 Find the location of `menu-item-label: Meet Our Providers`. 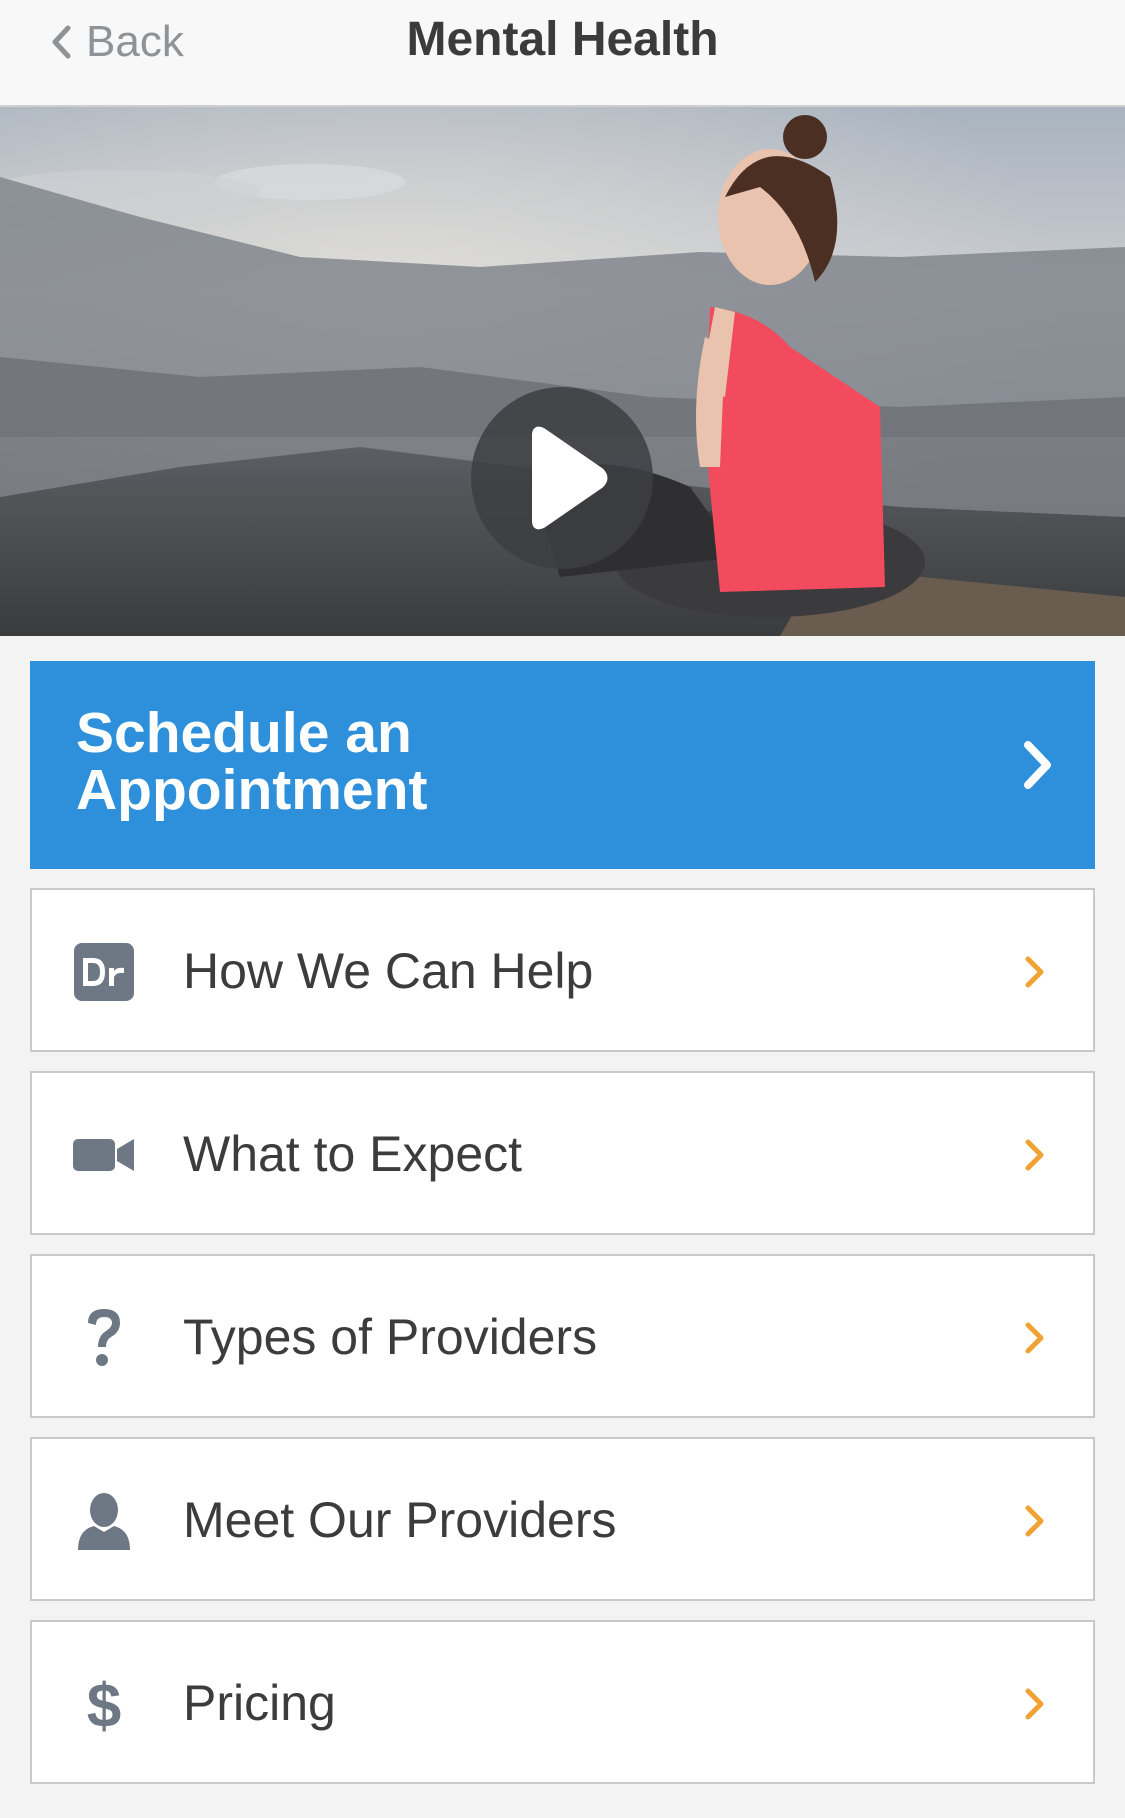

menu-item-label: Meet Our Providers is located at coordinates (400, 1520).